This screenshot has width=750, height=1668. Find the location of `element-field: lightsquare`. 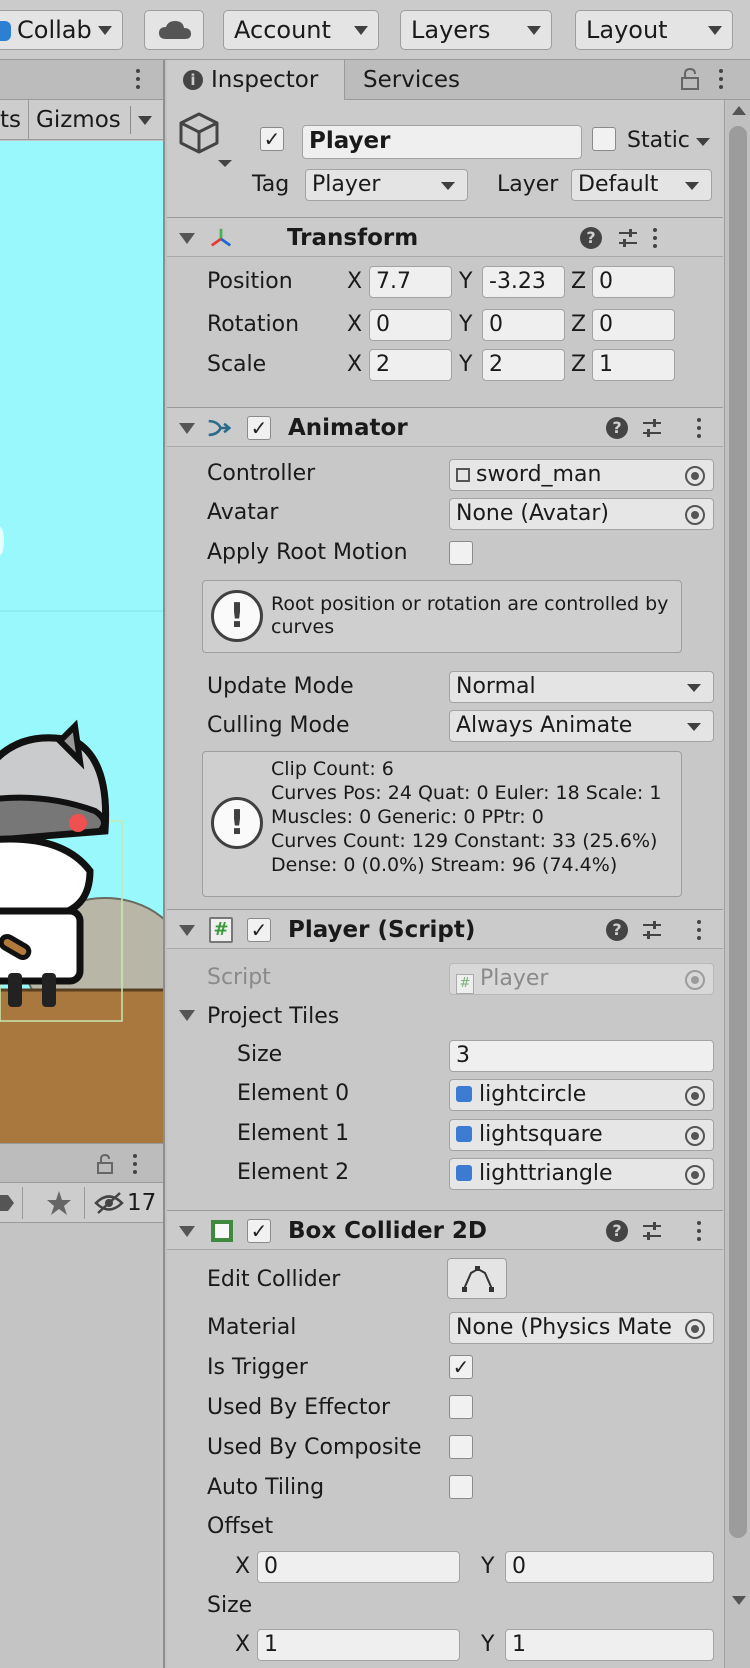

element-field: lightsquare is located at coordinates (581, 1135).